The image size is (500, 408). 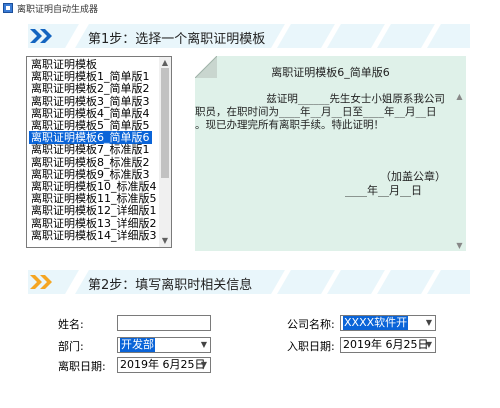 I want to click on name-input, so click(x=164, y=323).